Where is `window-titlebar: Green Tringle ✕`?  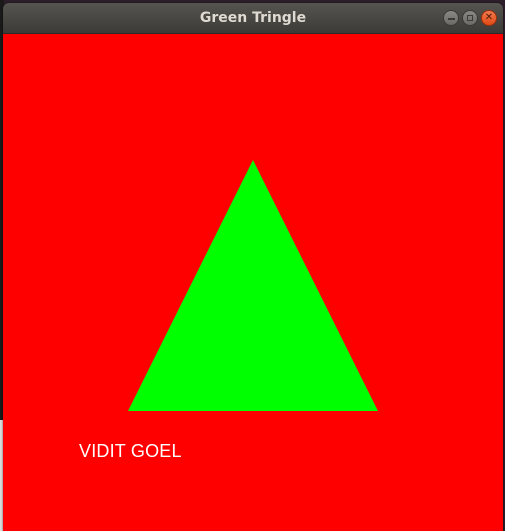 window-titlebar: Green Tringle ✕ is located at coordinates (253, 18).